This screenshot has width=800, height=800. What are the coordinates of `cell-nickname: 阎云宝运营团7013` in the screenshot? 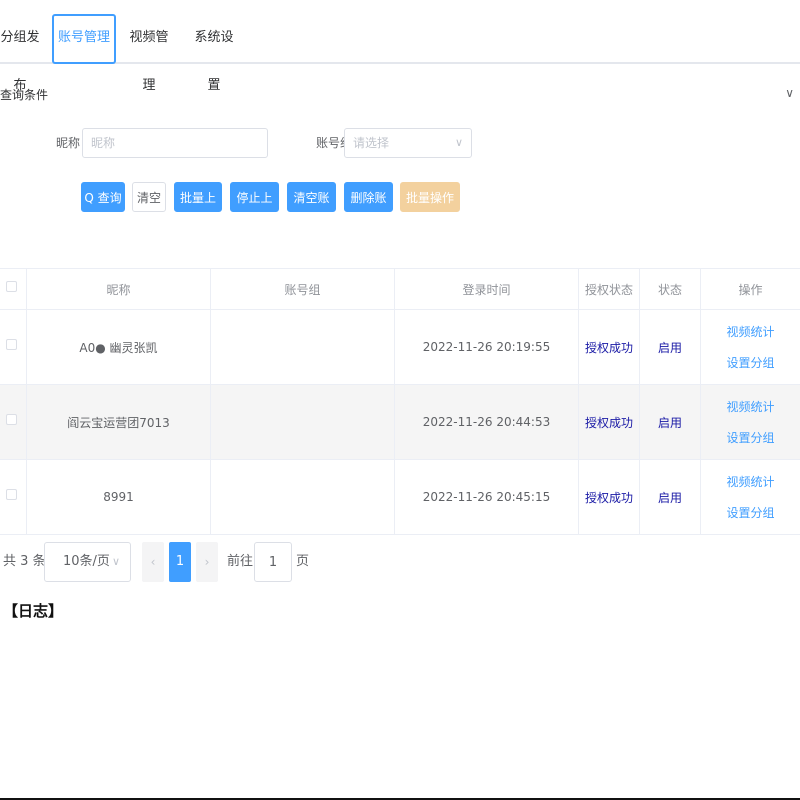 It's located at (119, 422).